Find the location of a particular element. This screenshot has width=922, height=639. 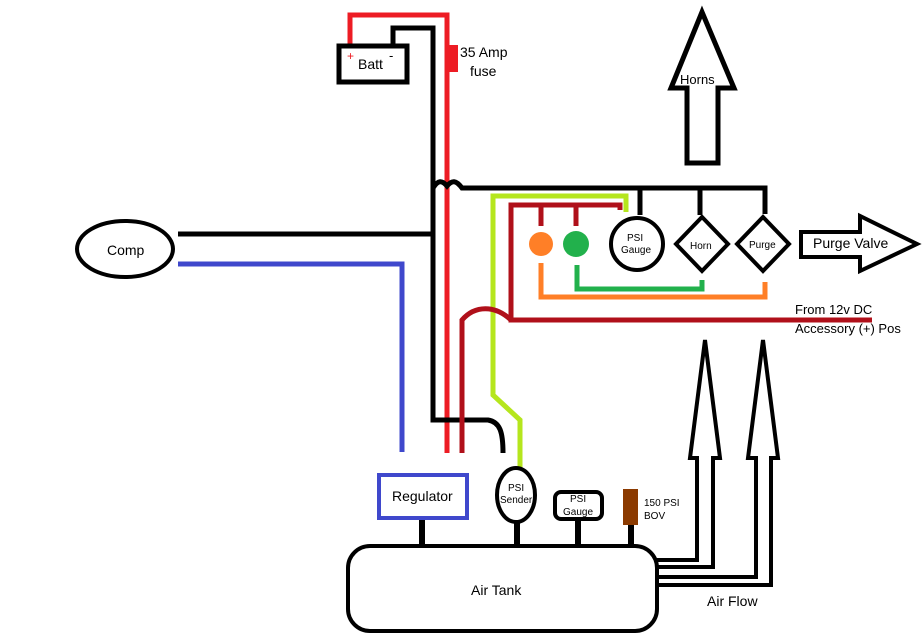

tank-stubs is located at coordinates (526, 532).